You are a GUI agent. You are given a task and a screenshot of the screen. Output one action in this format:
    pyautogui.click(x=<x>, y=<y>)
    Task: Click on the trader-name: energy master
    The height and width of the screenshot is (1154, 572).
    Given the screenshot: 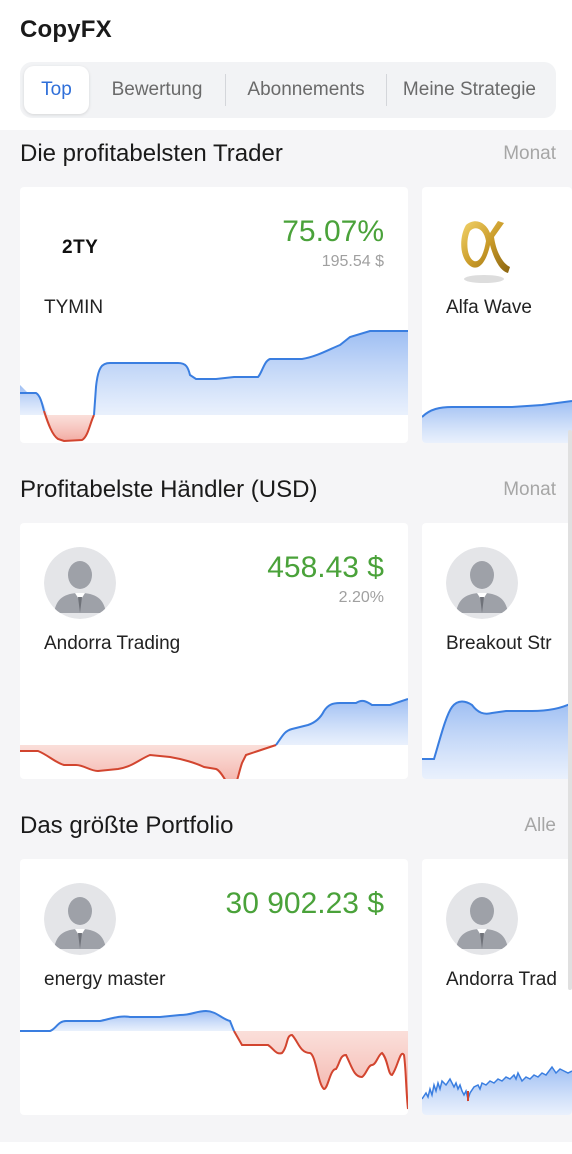 What is the action you would take?
    pyautogui.click(x=105, y=979)
    